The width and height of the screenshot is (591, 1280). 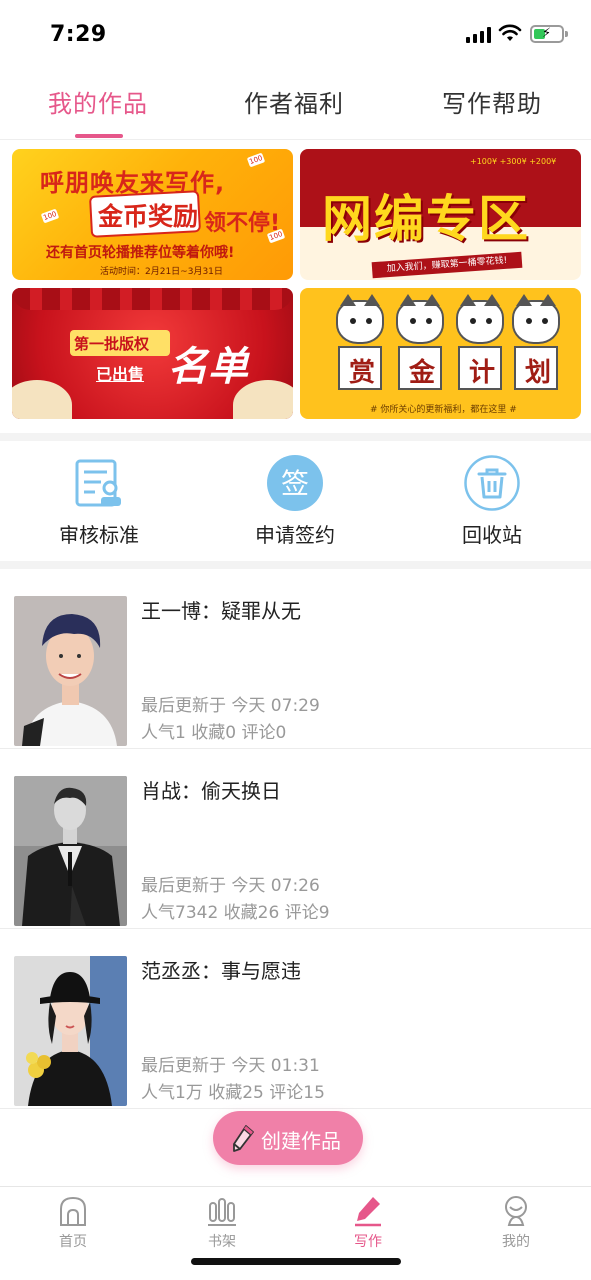 I want to click on work-title: 王一博：疑罪从无, so click(x=221, y=611).